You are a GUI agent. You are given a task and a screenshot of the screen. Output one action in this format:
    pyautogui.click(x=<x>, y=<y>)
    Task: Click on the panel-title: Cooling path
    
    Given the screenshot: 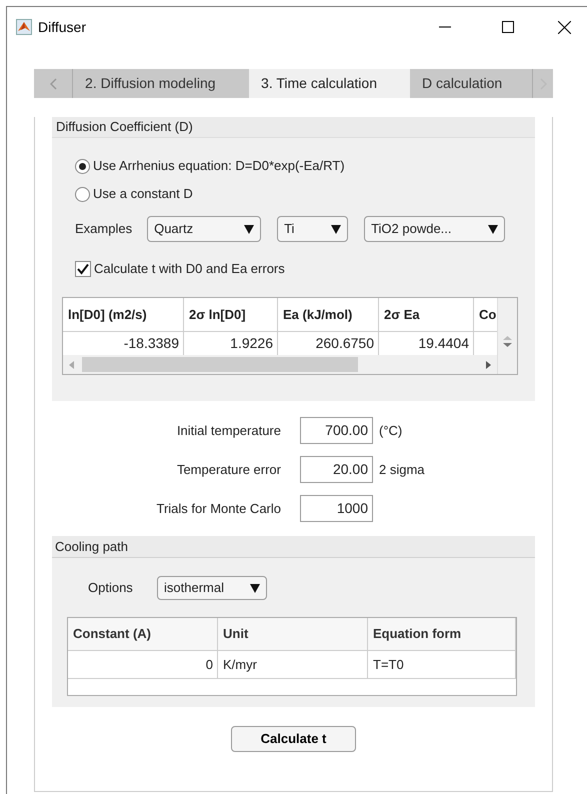 What is the action you would take?
    pyautogui.click(x=91, y=547)
    